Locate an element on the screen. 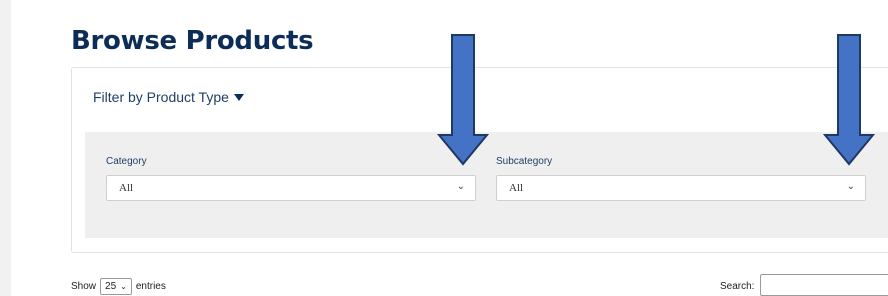  show-entries-control: Show 25 ⌄ entries is located at coordinates (118, 286).